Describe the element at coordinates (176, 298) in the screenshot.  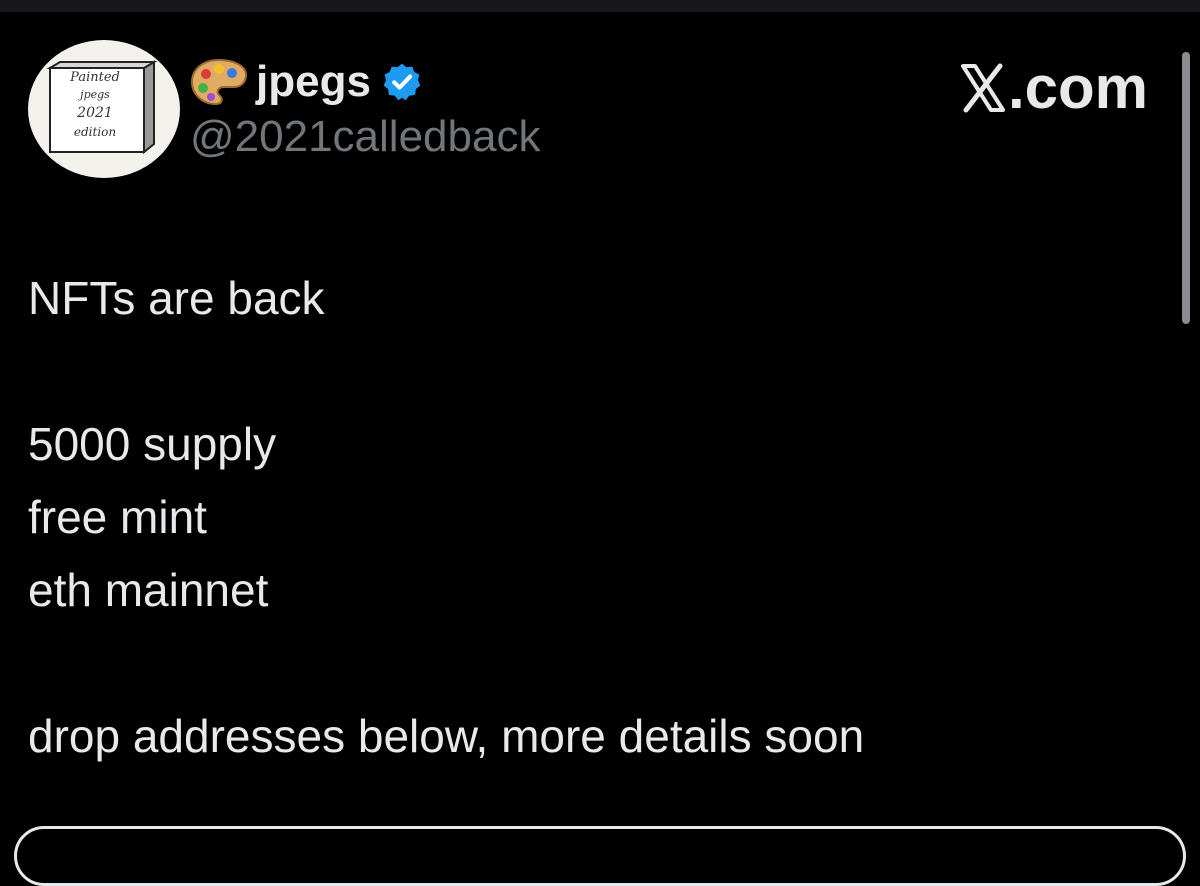
I see `tweet-line: NFTs are back` at that location.